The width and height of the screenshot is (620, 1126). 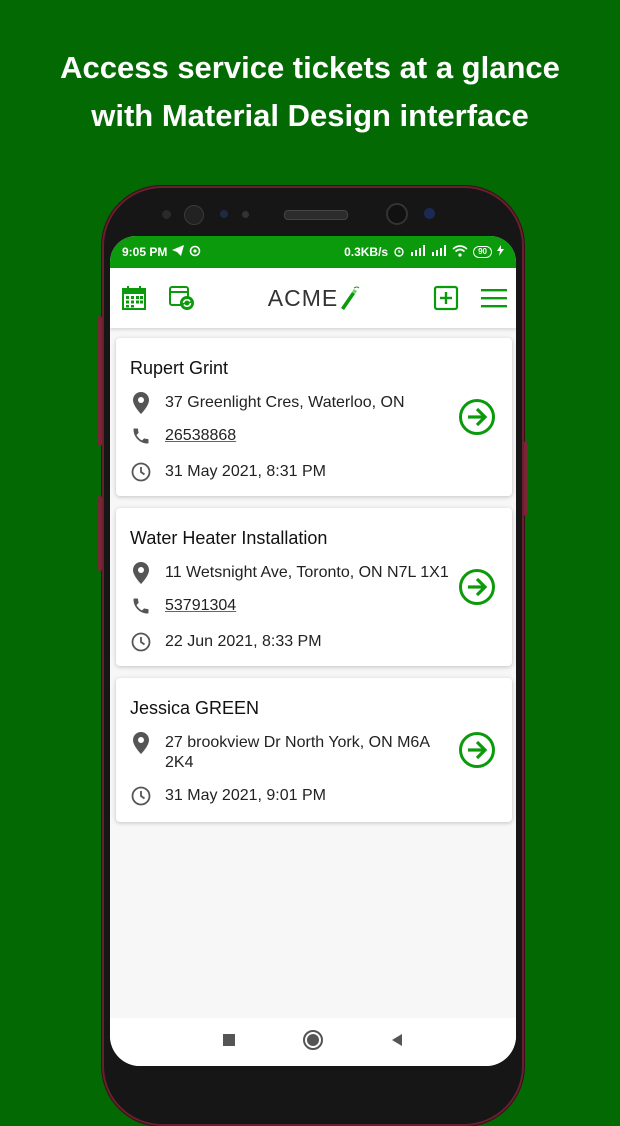 I want to click on ticket-datetime: 22 Jun 2021, 8:33 PM, so click(x=243, y=641).